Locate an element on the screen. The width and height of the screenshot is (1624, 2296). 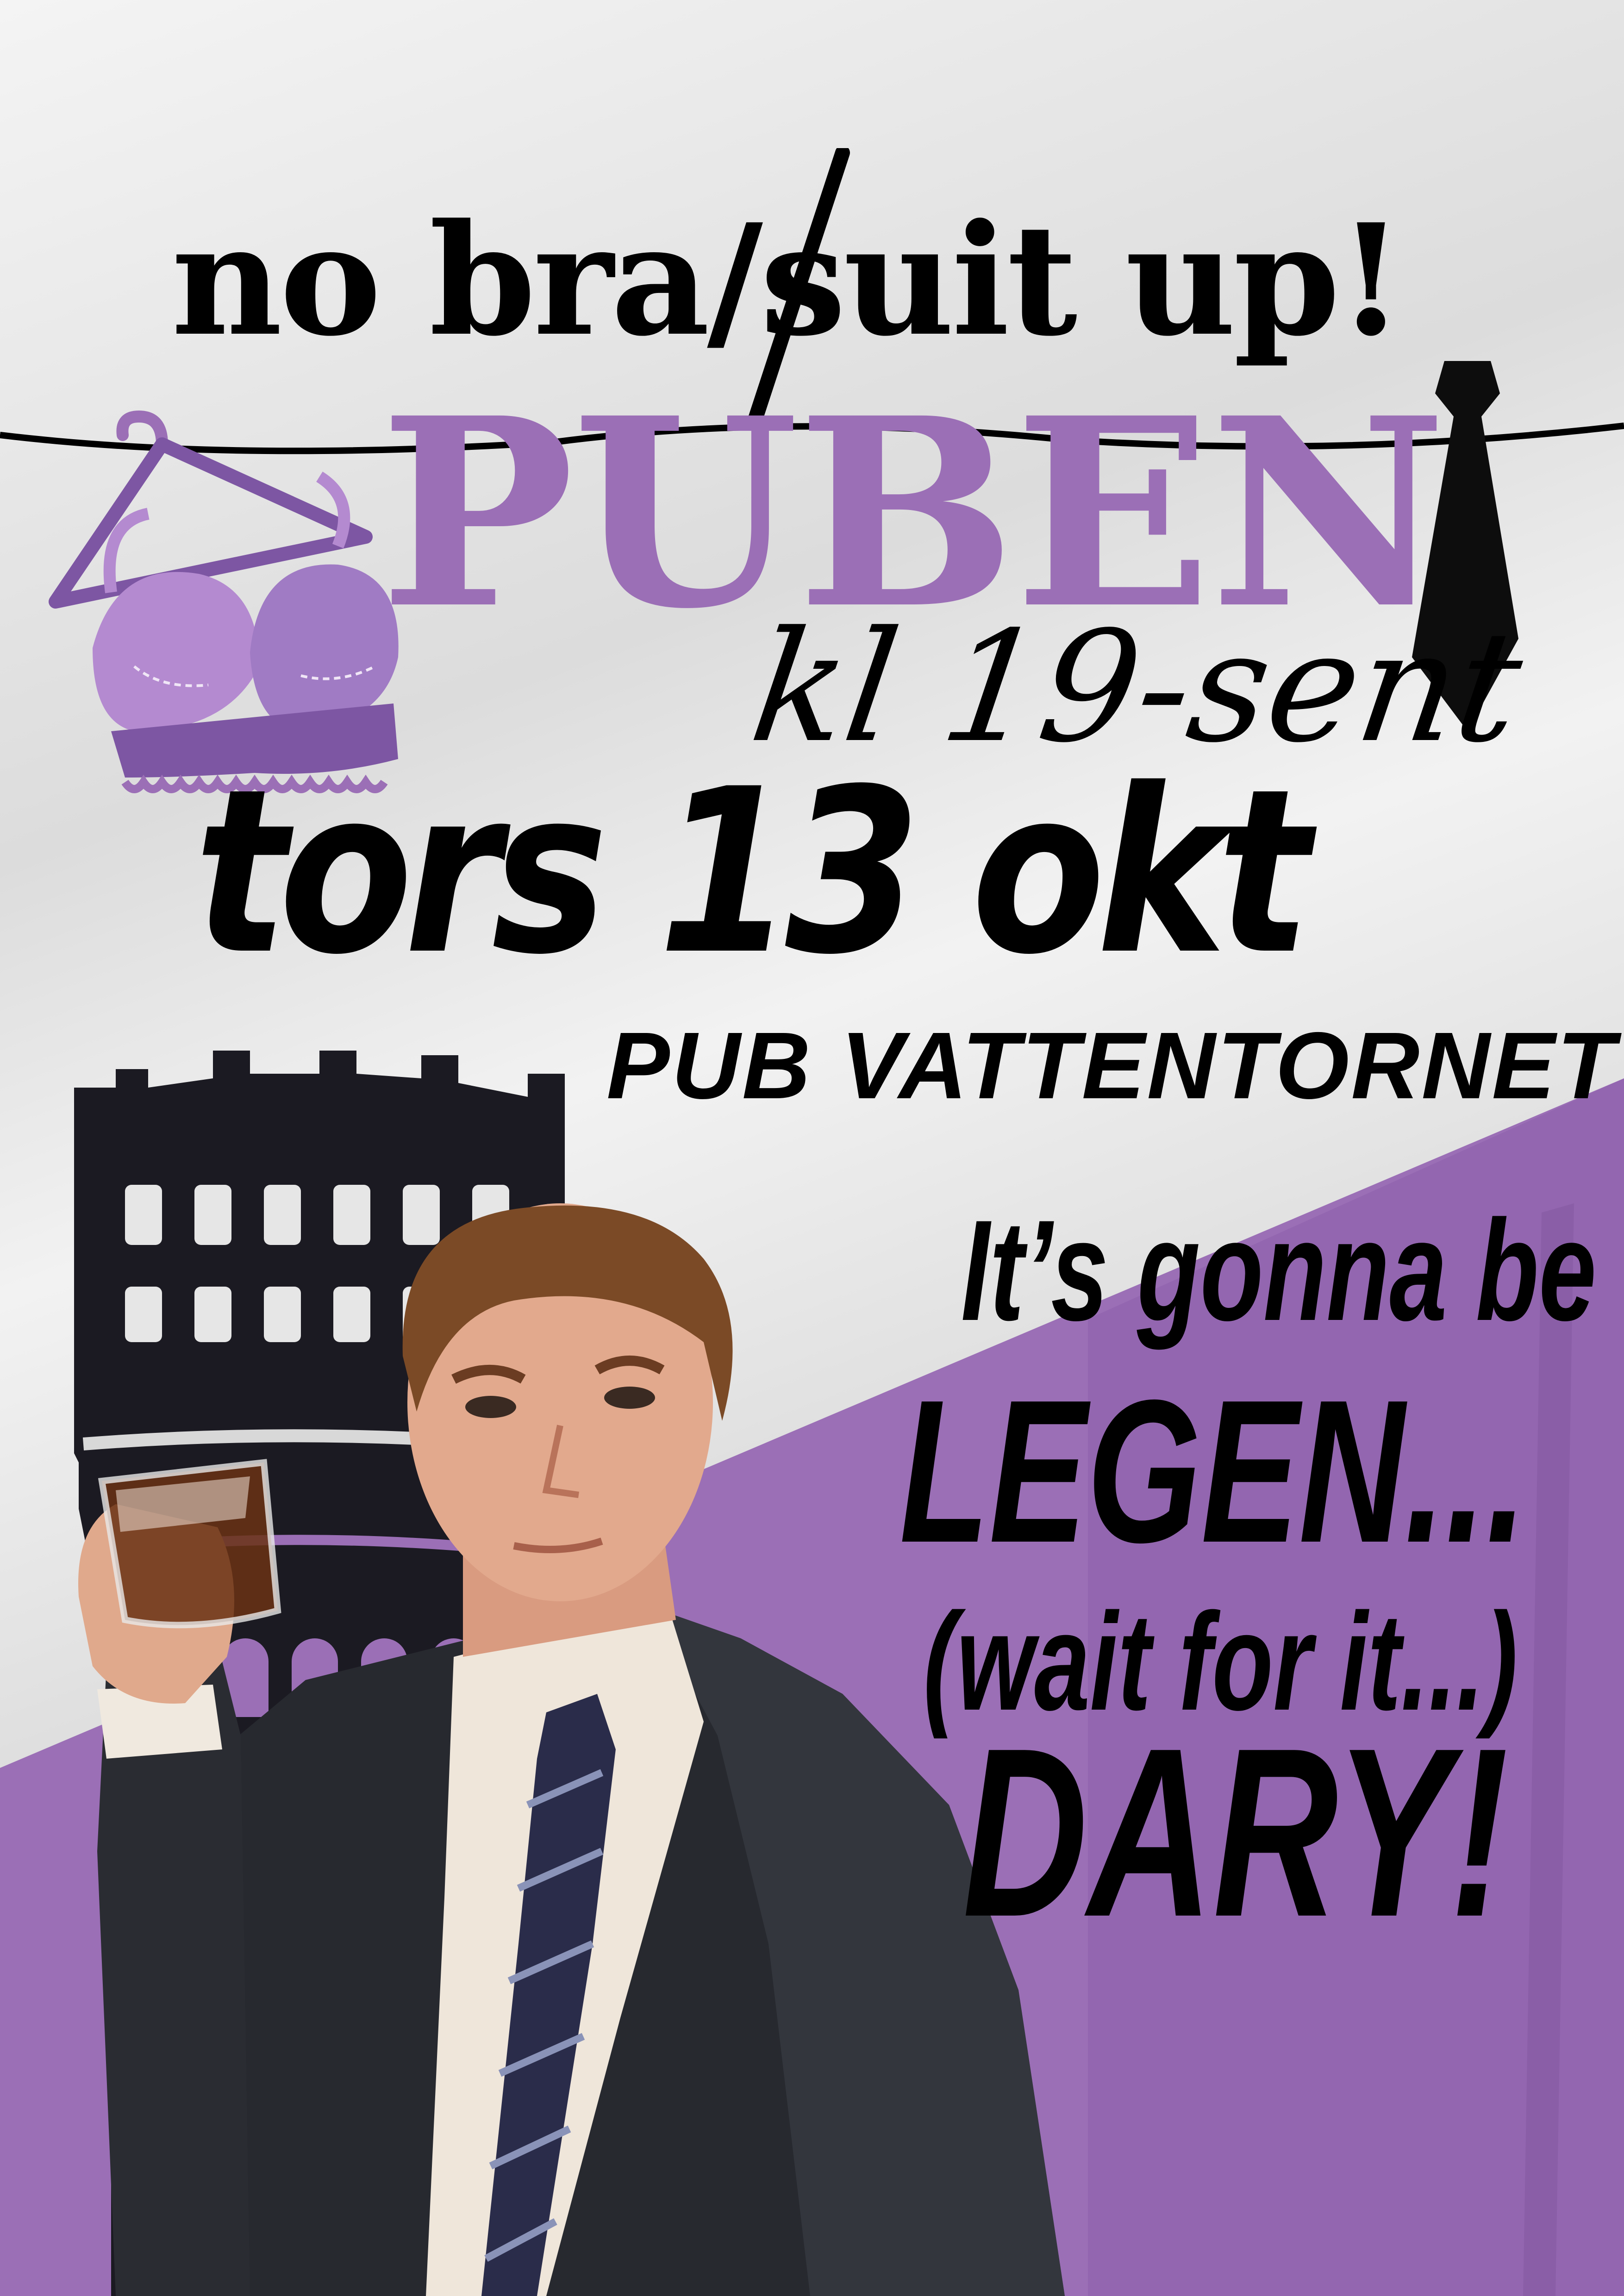
headline: no bra/suit up! is located at coordinates (788, 280).